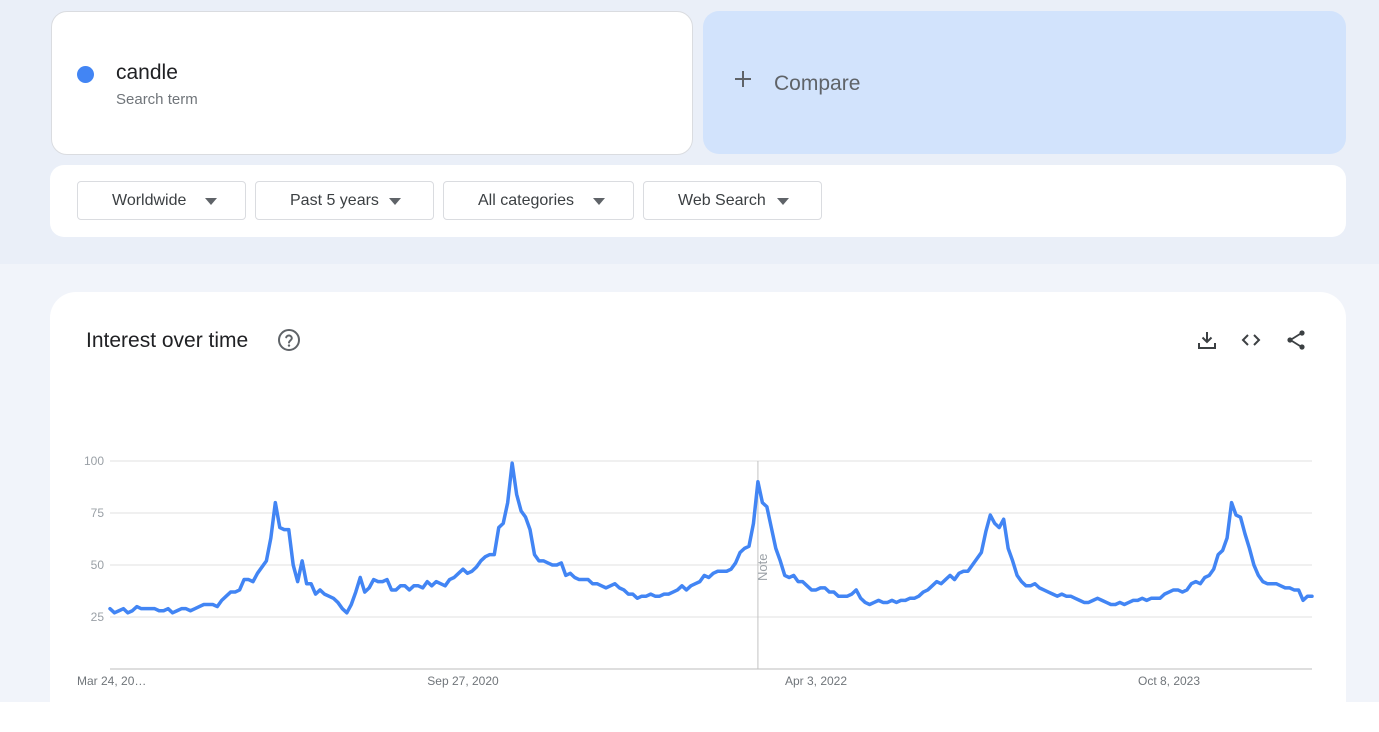 This screenshot has width=1379, height=732. I want to click on search-property-select-label: Web Search, so click(722, 200).